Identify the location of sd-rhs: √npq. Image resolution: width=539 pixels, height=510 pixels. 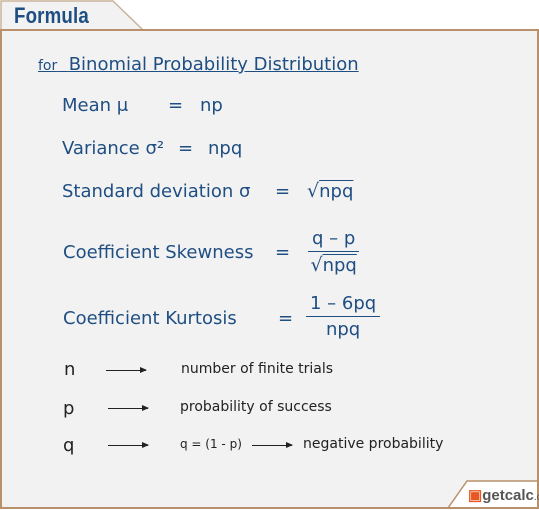
(330, 191).